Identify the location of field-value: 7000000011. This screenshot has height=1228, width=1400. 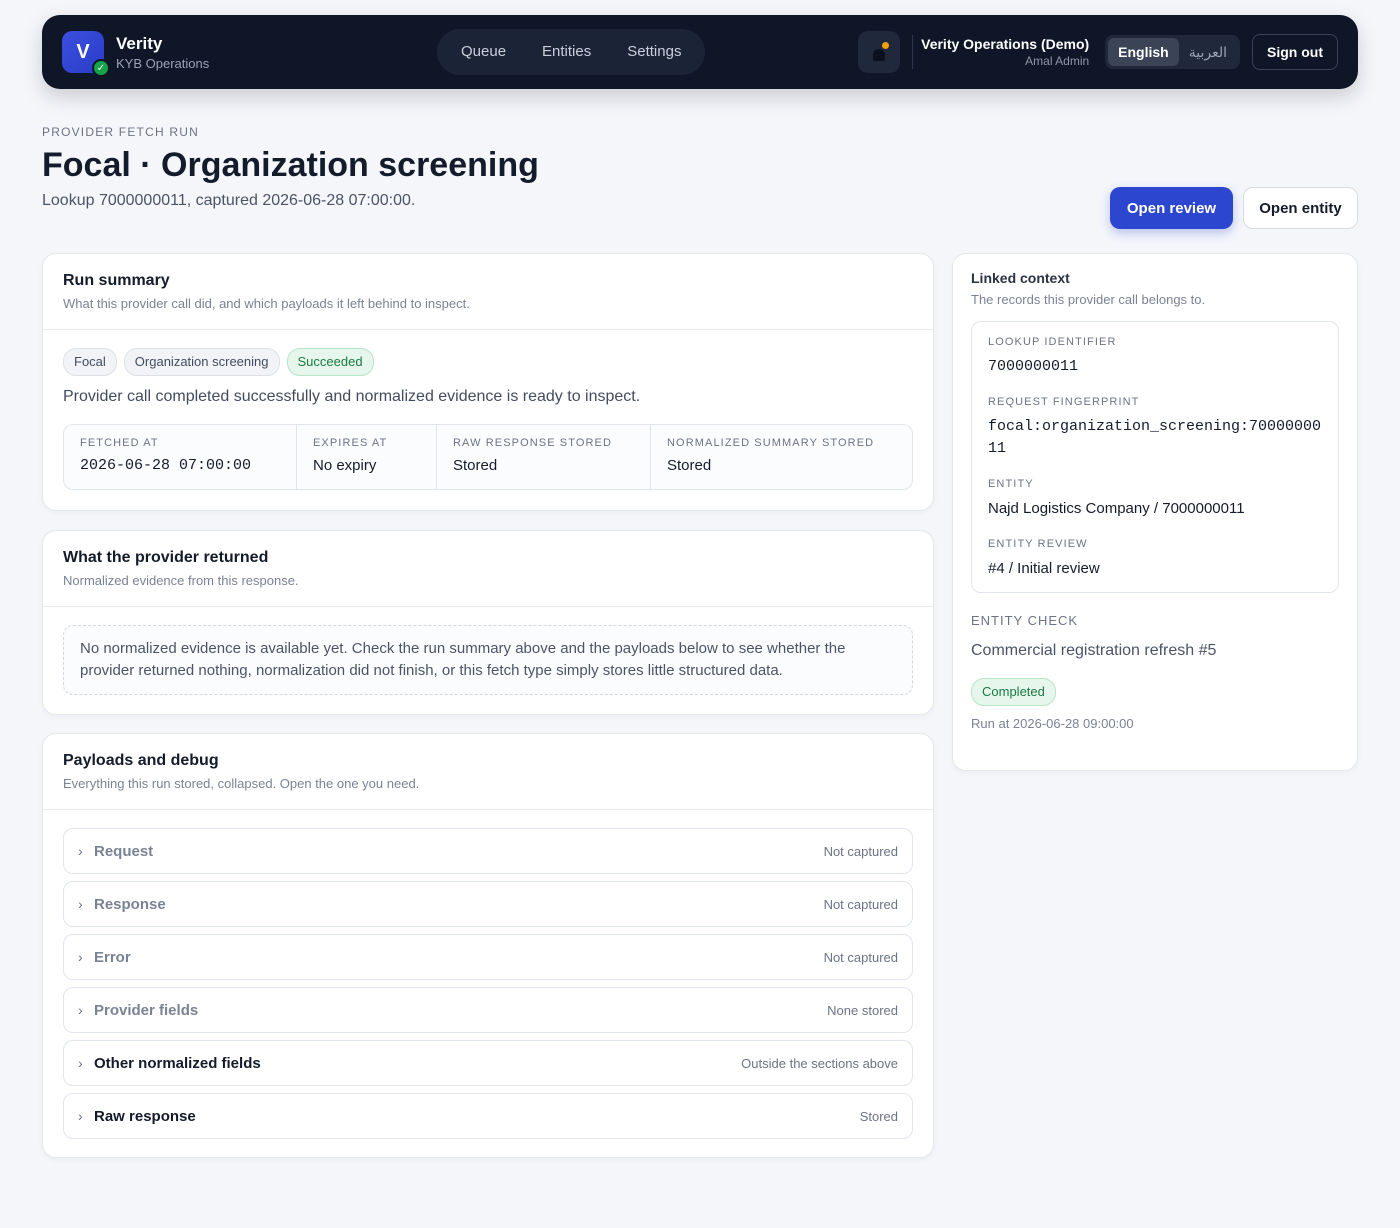
(1033, 366).